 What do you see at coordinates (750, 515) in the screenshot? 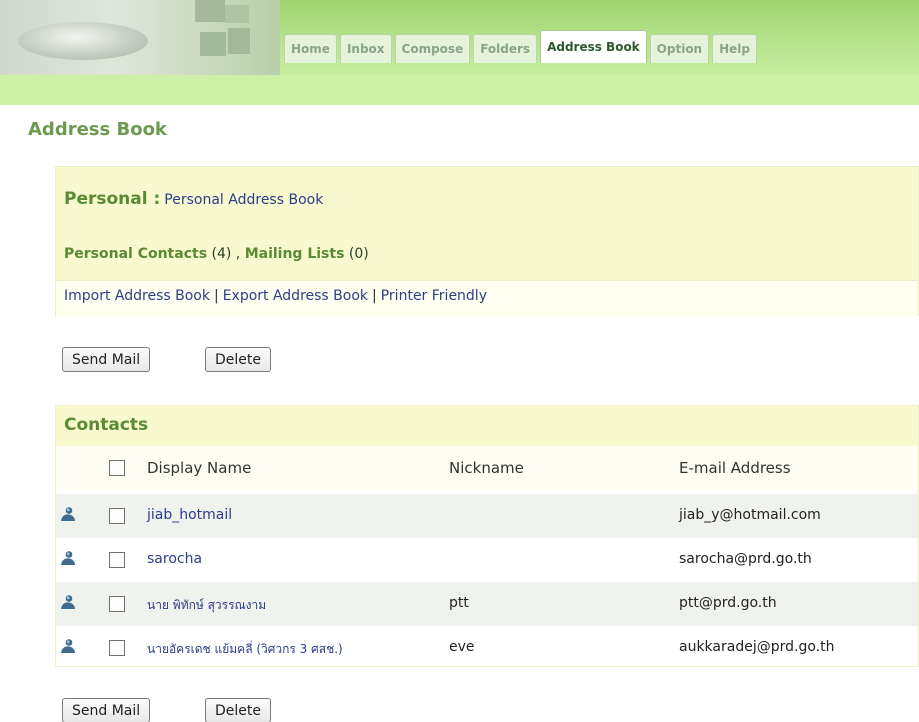
I see `contact-email: jiab_y@hotmail.com` at bounding box center [750, 515].